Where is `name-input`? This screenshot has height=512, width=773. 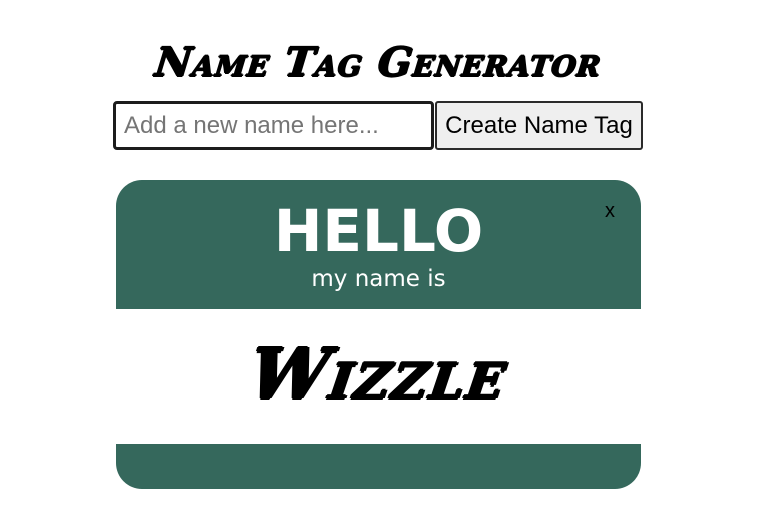 name-input is located at coordinates (273, 125).